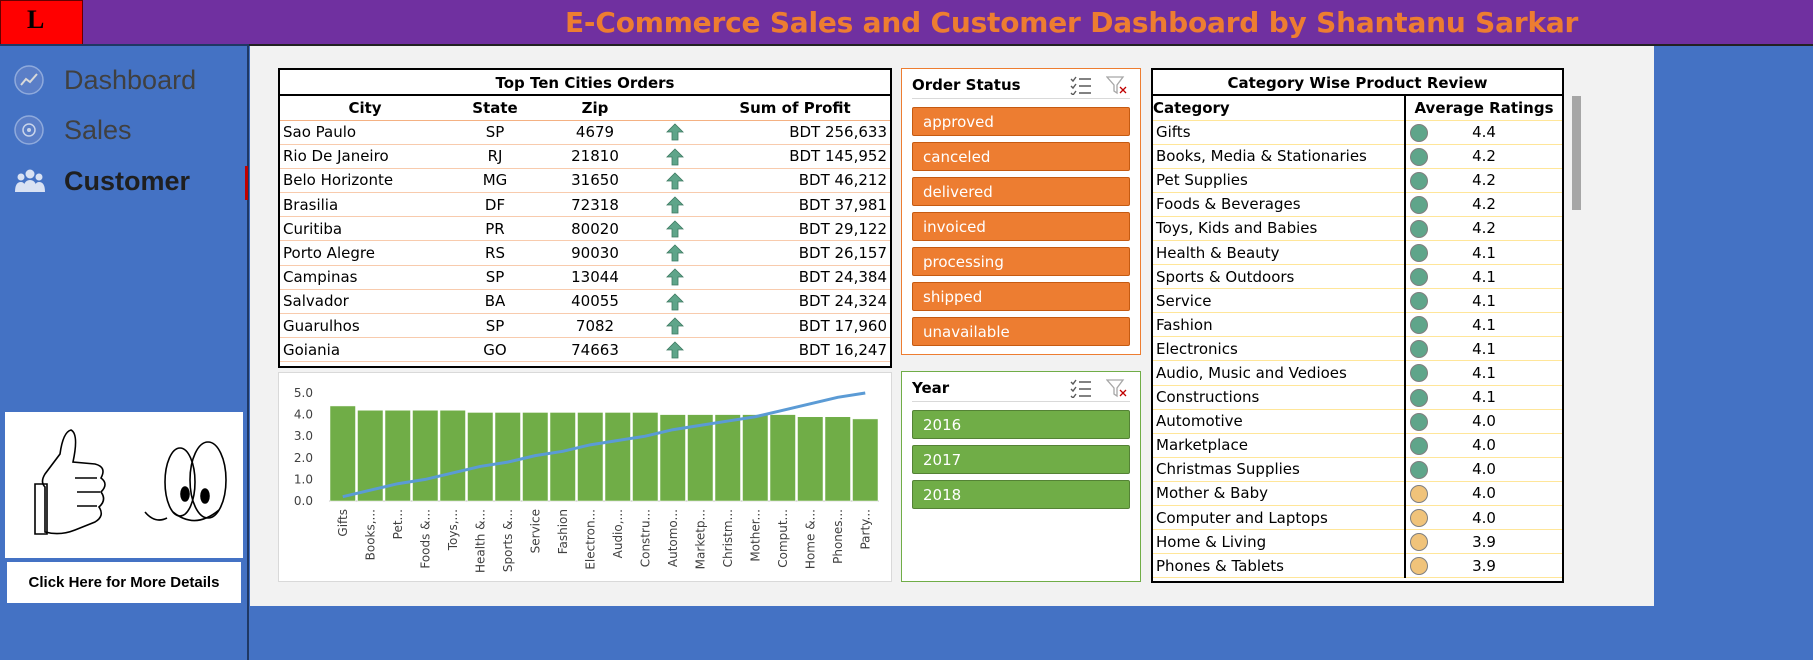 This screenshot has width=1813, height=660. I want to click on category-cell: Health & Beauty, so click(1279, 253).